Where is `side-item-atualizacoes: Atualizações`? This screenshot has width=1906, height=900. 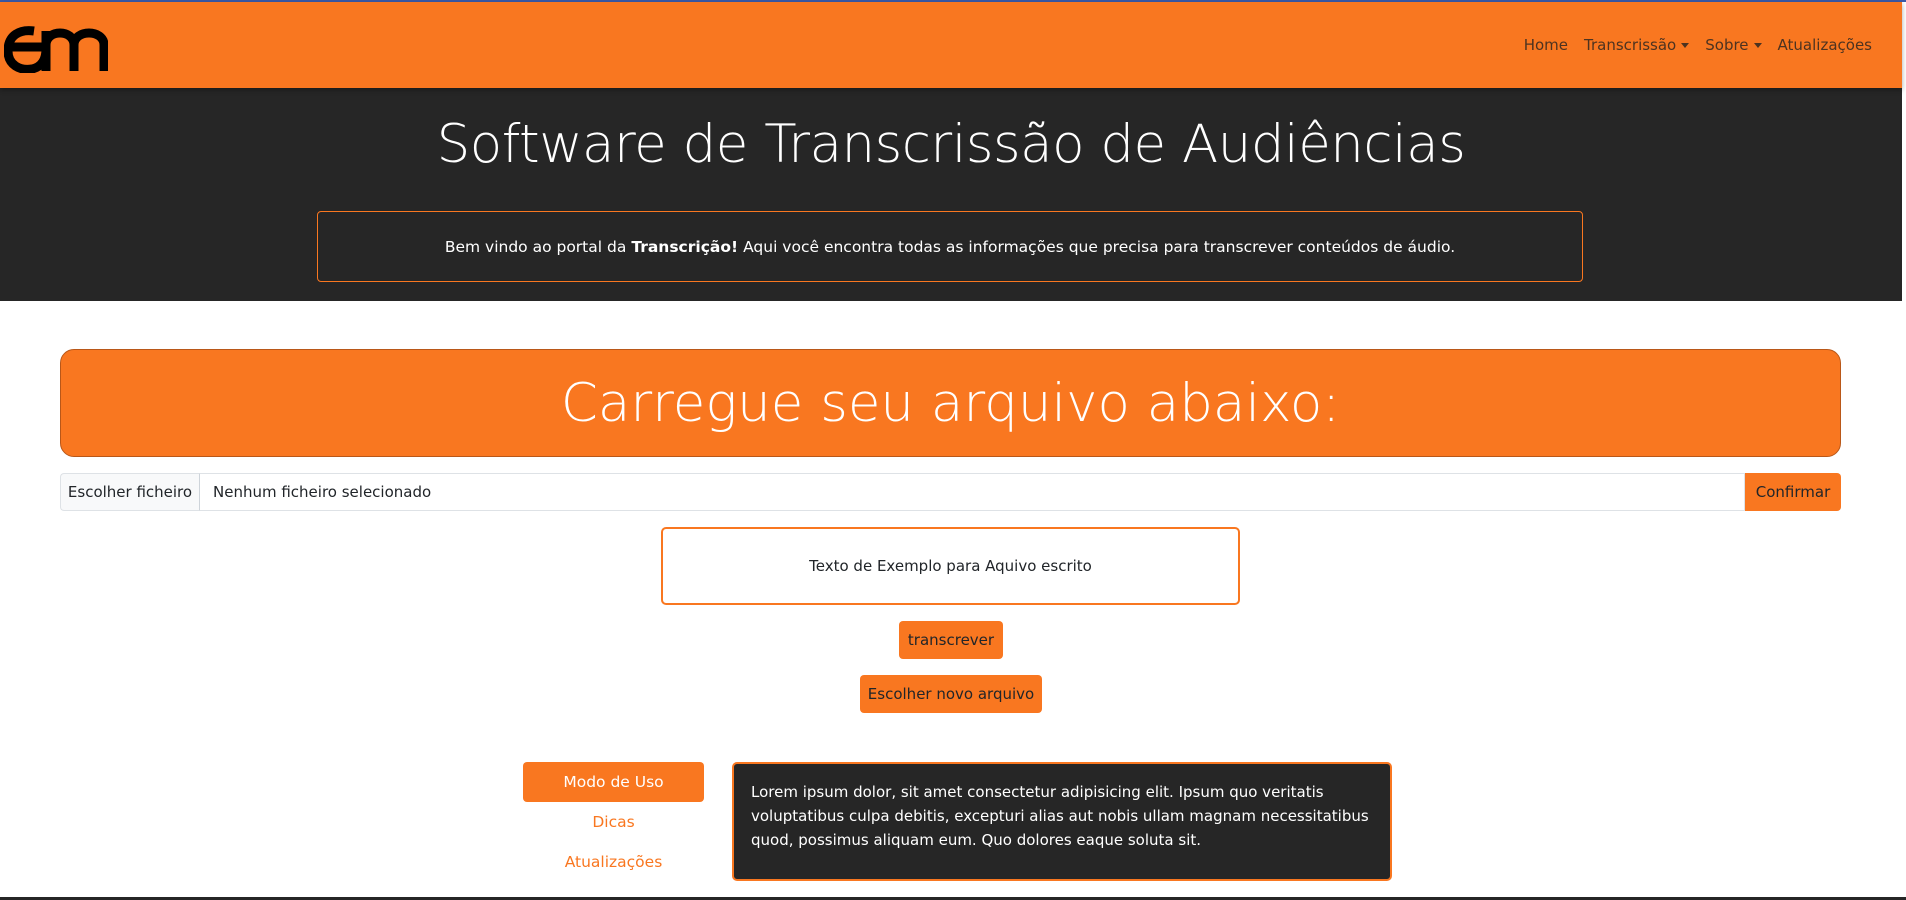 side-item-atualizacoes: Atualizações is located at coordinates (613, 862).